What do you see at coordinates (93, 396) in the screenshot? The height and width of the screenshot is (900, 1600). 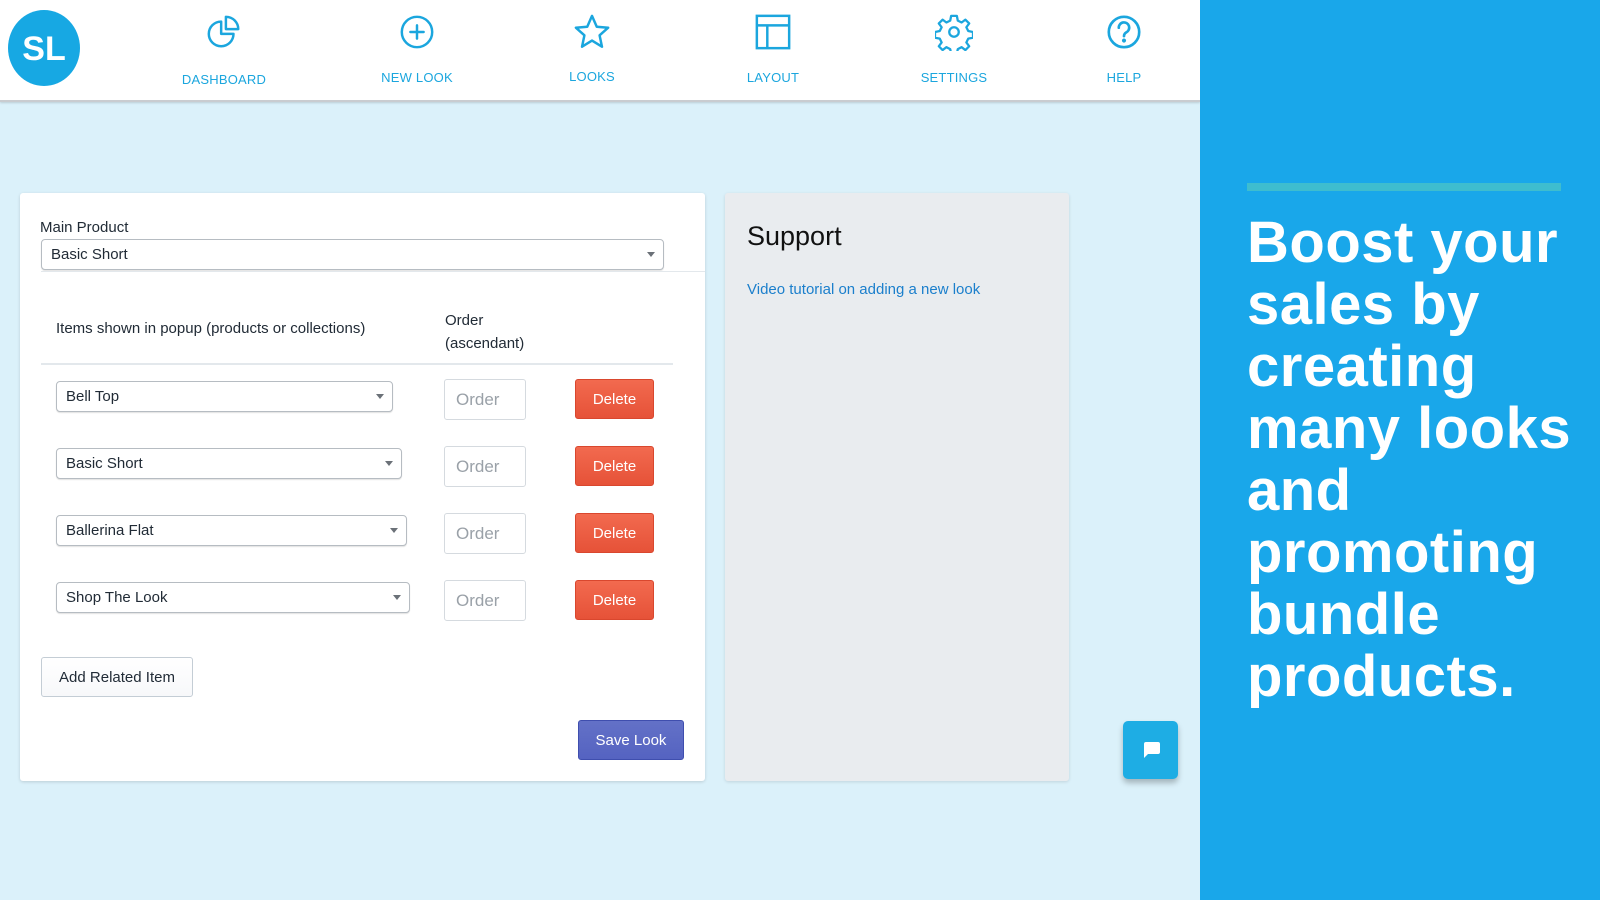 I see `related-item-value: Bell Top` at bounding box center [93, 396].